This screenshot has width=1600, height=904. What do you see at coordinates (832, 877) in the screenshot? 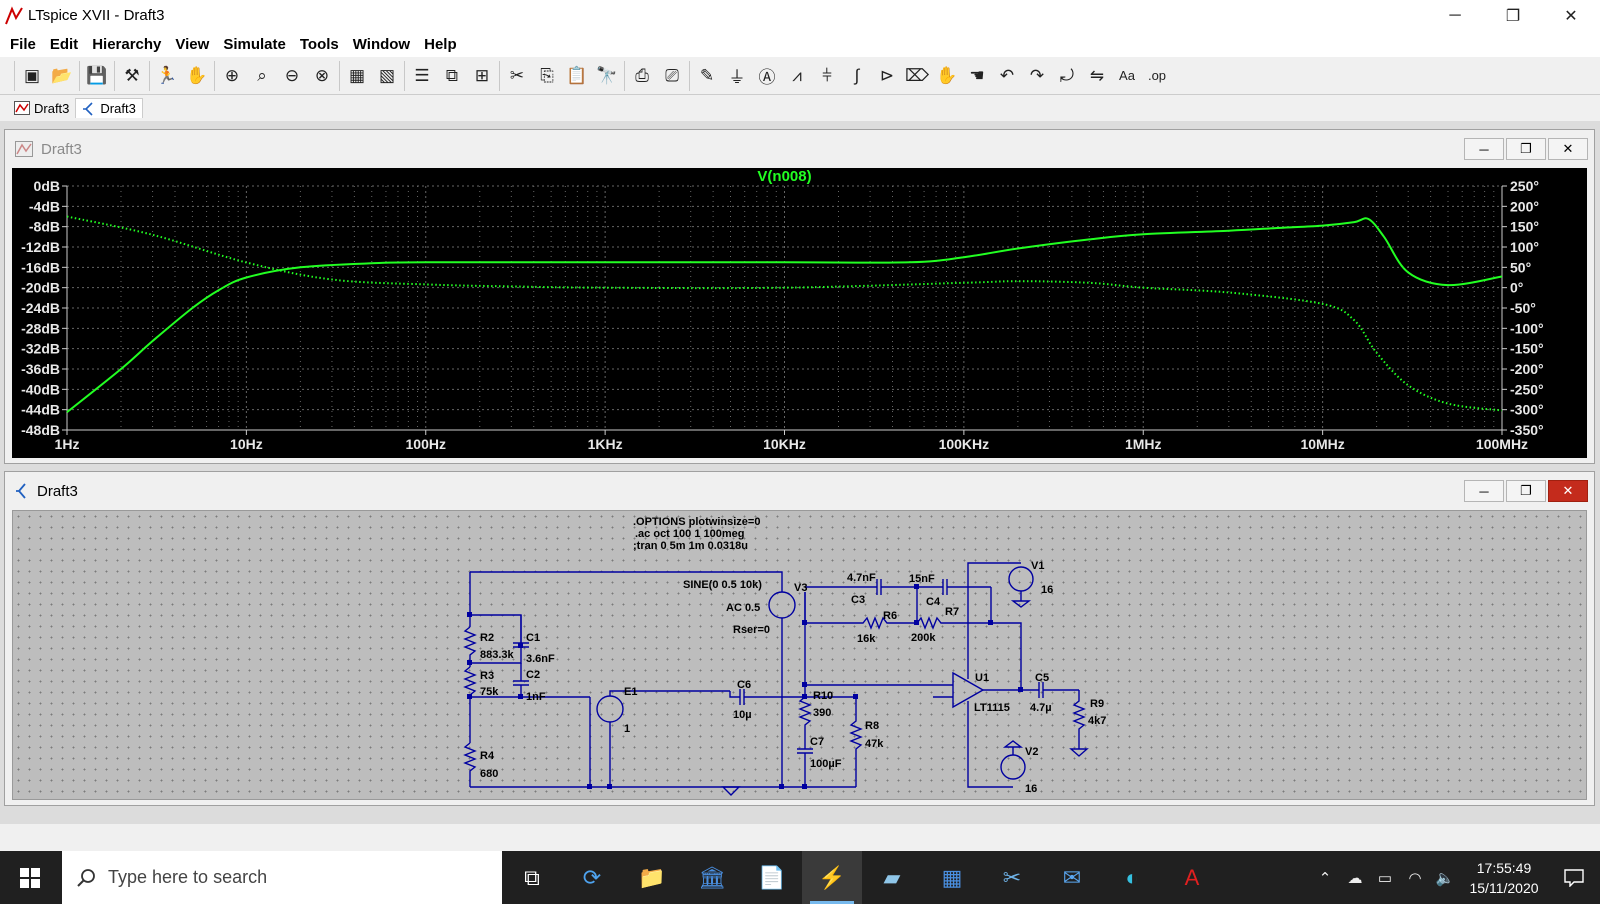
I see `ltspice-icon: ⚡` at bounding box center [832, 877].